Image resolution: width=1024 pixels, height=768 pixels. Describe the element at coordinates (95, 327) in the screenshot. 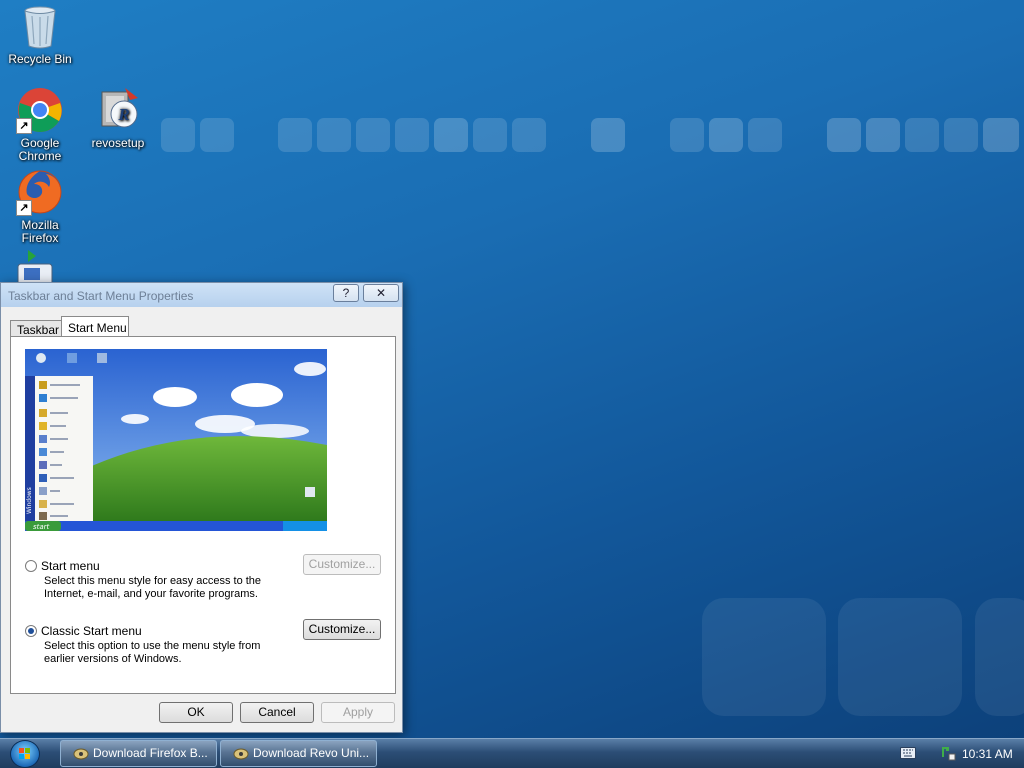

I see `tab-start-menu: Start Menu` at that location.